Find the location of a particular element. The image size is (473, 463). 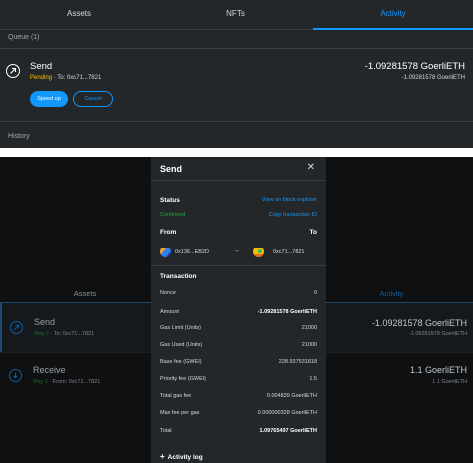

history-label: History is located at coordinates (19, 136).